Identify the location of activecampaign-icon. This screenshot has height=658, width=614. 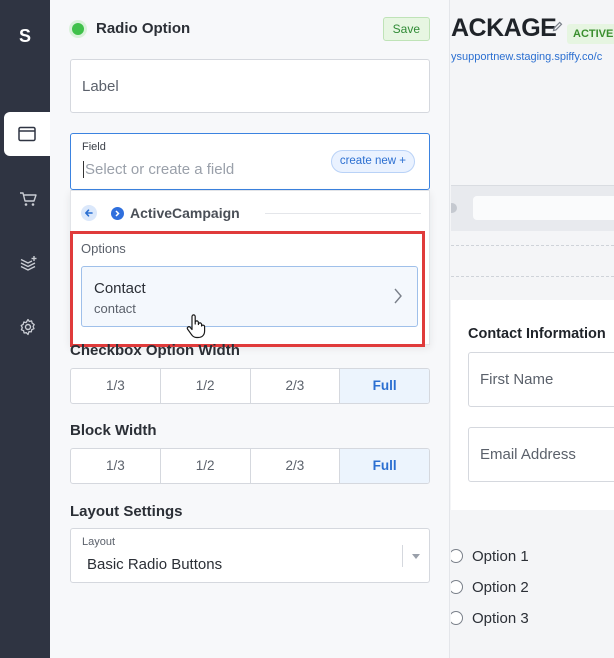
(117, 213).